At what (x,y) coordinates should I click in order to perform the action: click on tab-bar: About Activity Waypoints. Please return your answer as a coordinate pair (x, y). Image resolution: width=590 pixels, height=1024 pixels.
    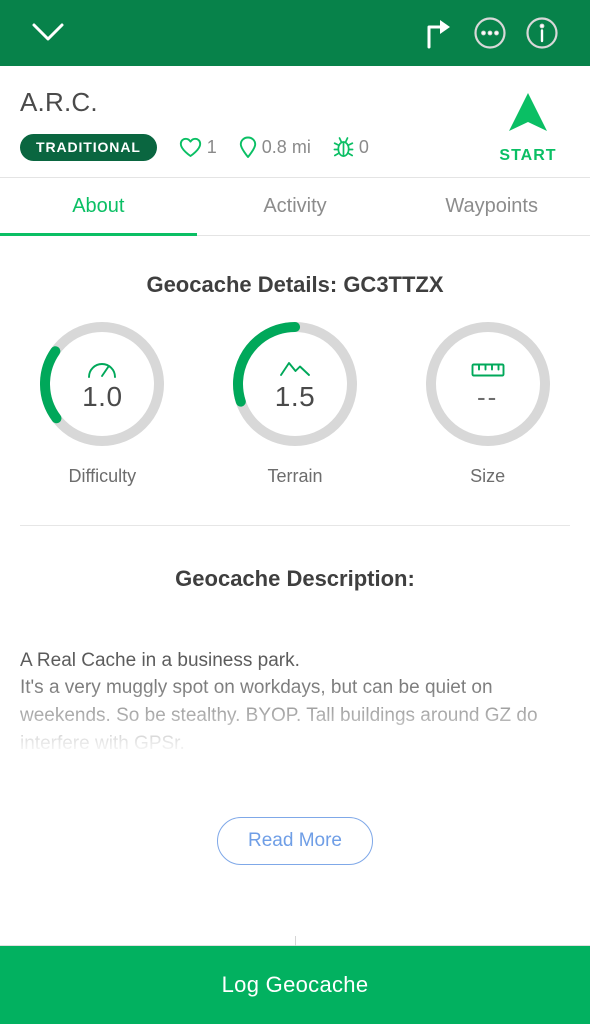
    Looking at the image, I should click on (295, 206).